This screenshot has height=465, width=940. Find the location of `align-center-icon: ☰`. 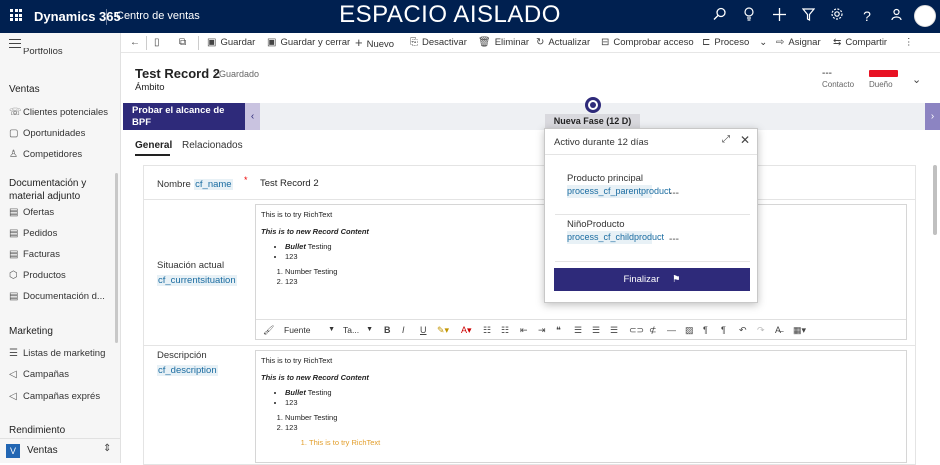

align-center-icon: ☰ is located at coordinates (596, 330).